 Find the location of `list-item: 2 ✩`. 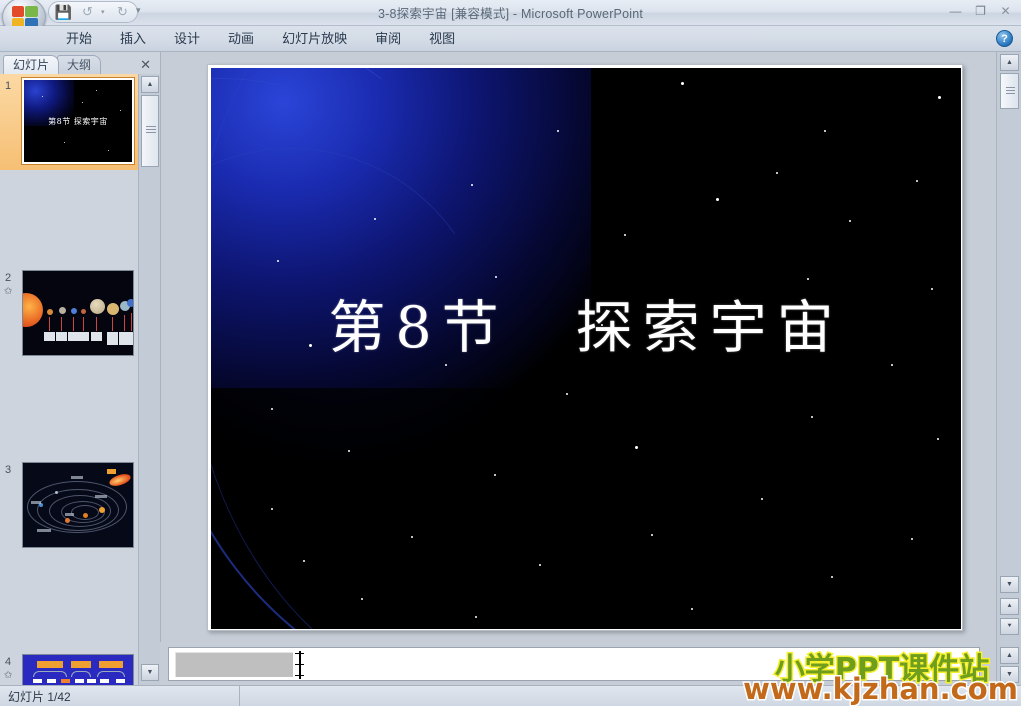

list-item: 2 ✩ is located at coordinates (69, 314).